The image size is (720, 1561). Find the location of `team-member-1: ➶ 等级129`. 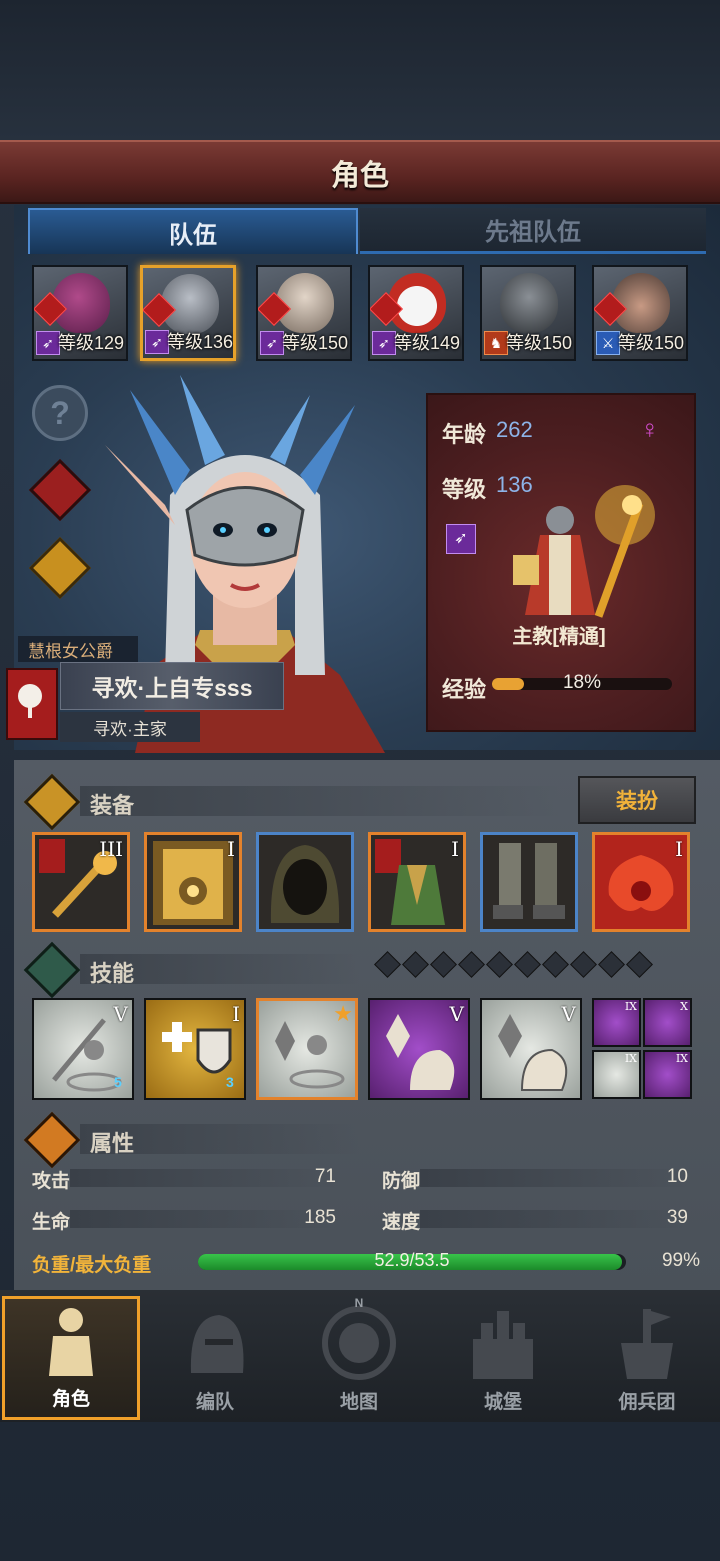

team-member-1: ➶ 等级129 is located at coordinates (80, 313).